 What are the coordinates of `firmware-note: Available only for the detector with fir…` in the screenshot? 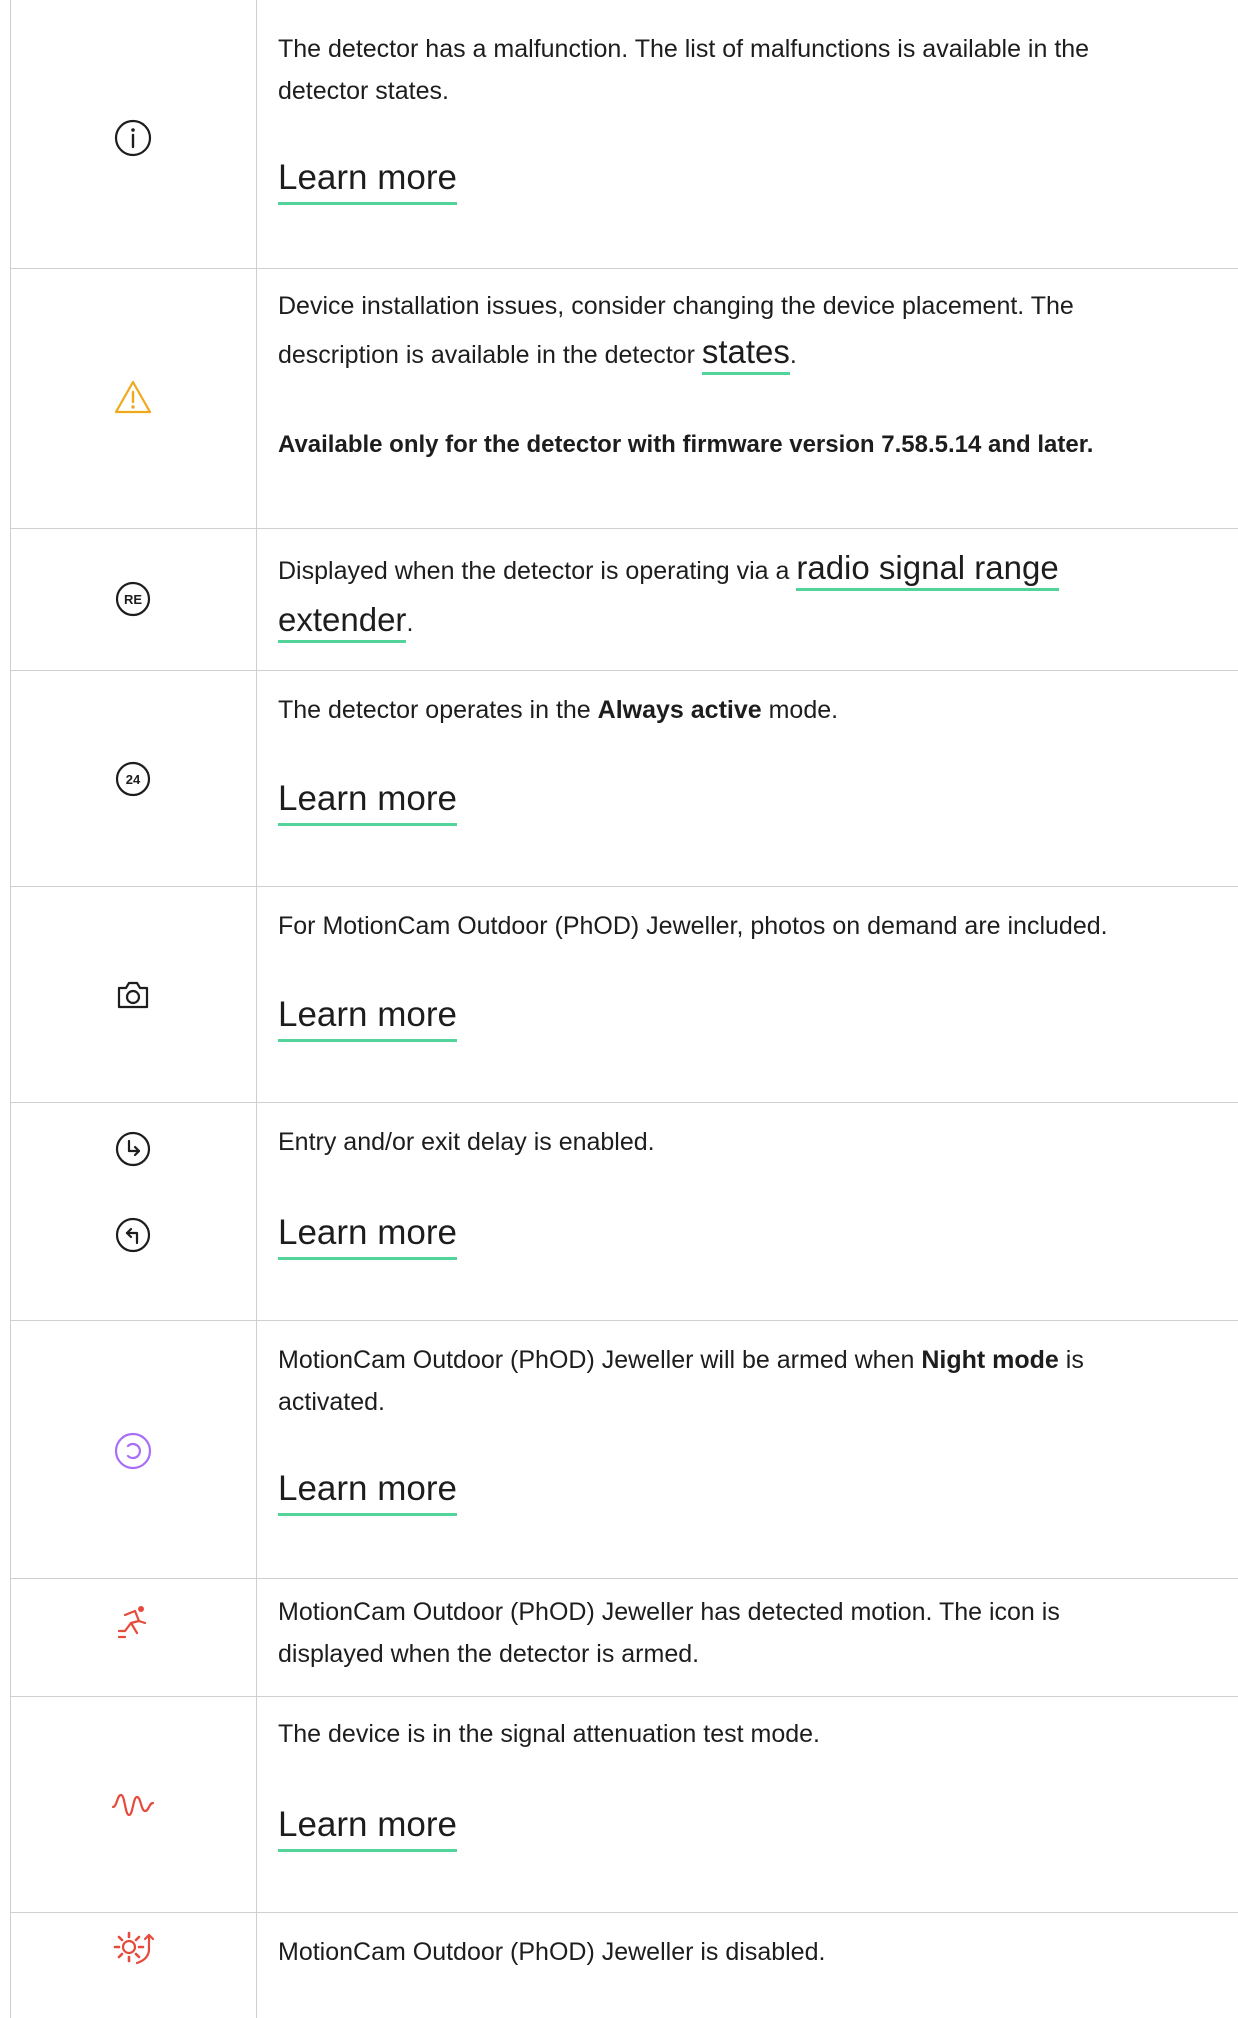 It's located at (686, 444).